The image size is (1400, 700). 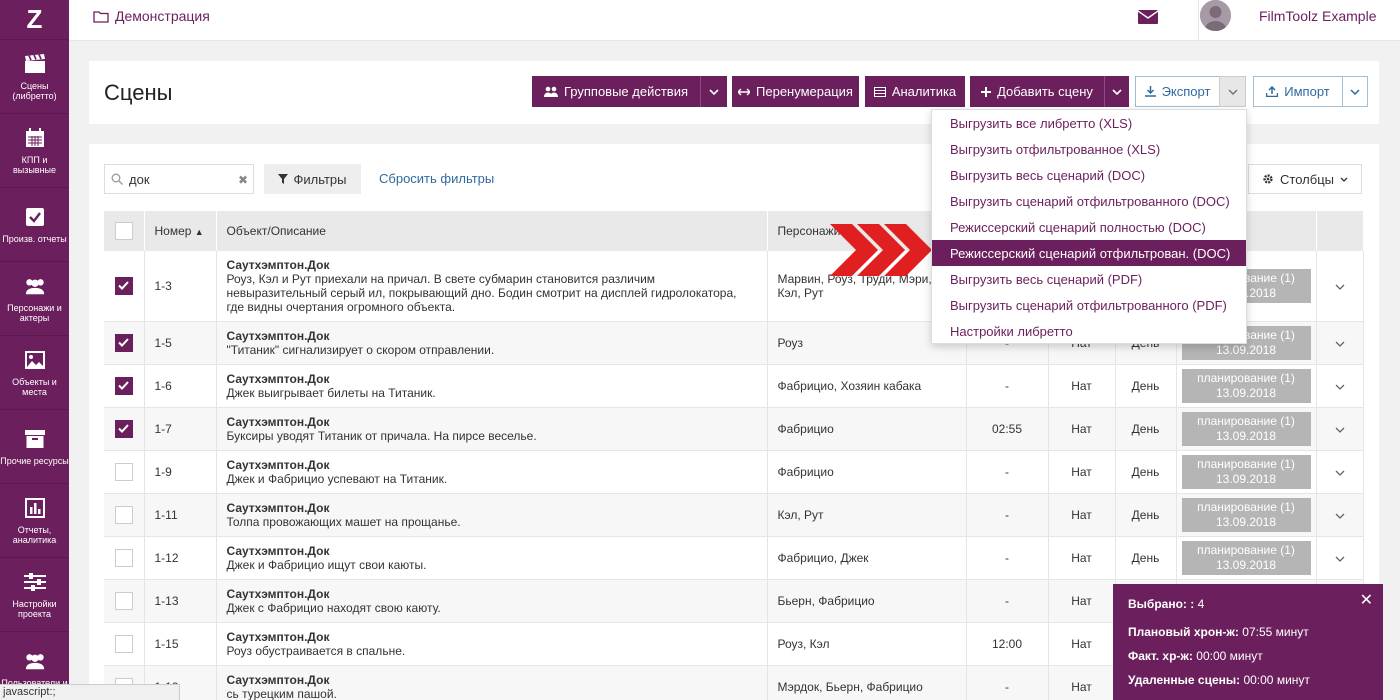 I want to click on import-dropdown-toggle, so click(x=1355, y=91).